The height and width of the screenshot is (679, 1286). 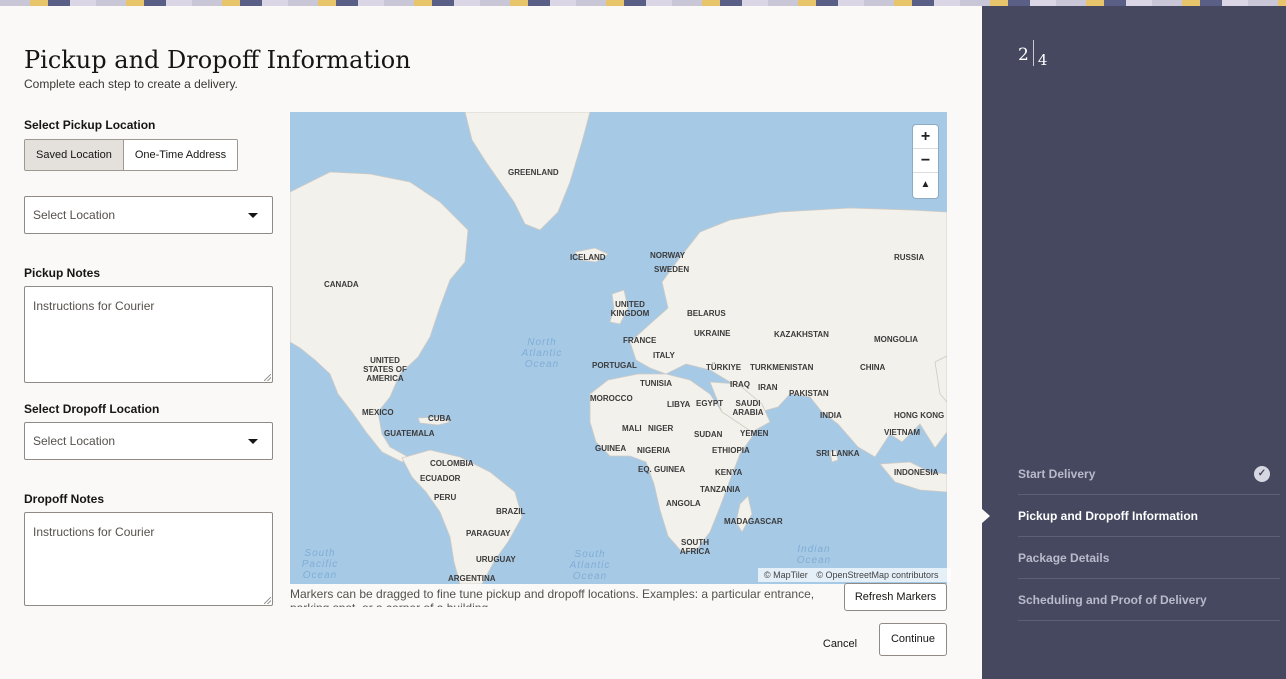 I want to click on map-label: MEXICO, so click(x=378, y=412).